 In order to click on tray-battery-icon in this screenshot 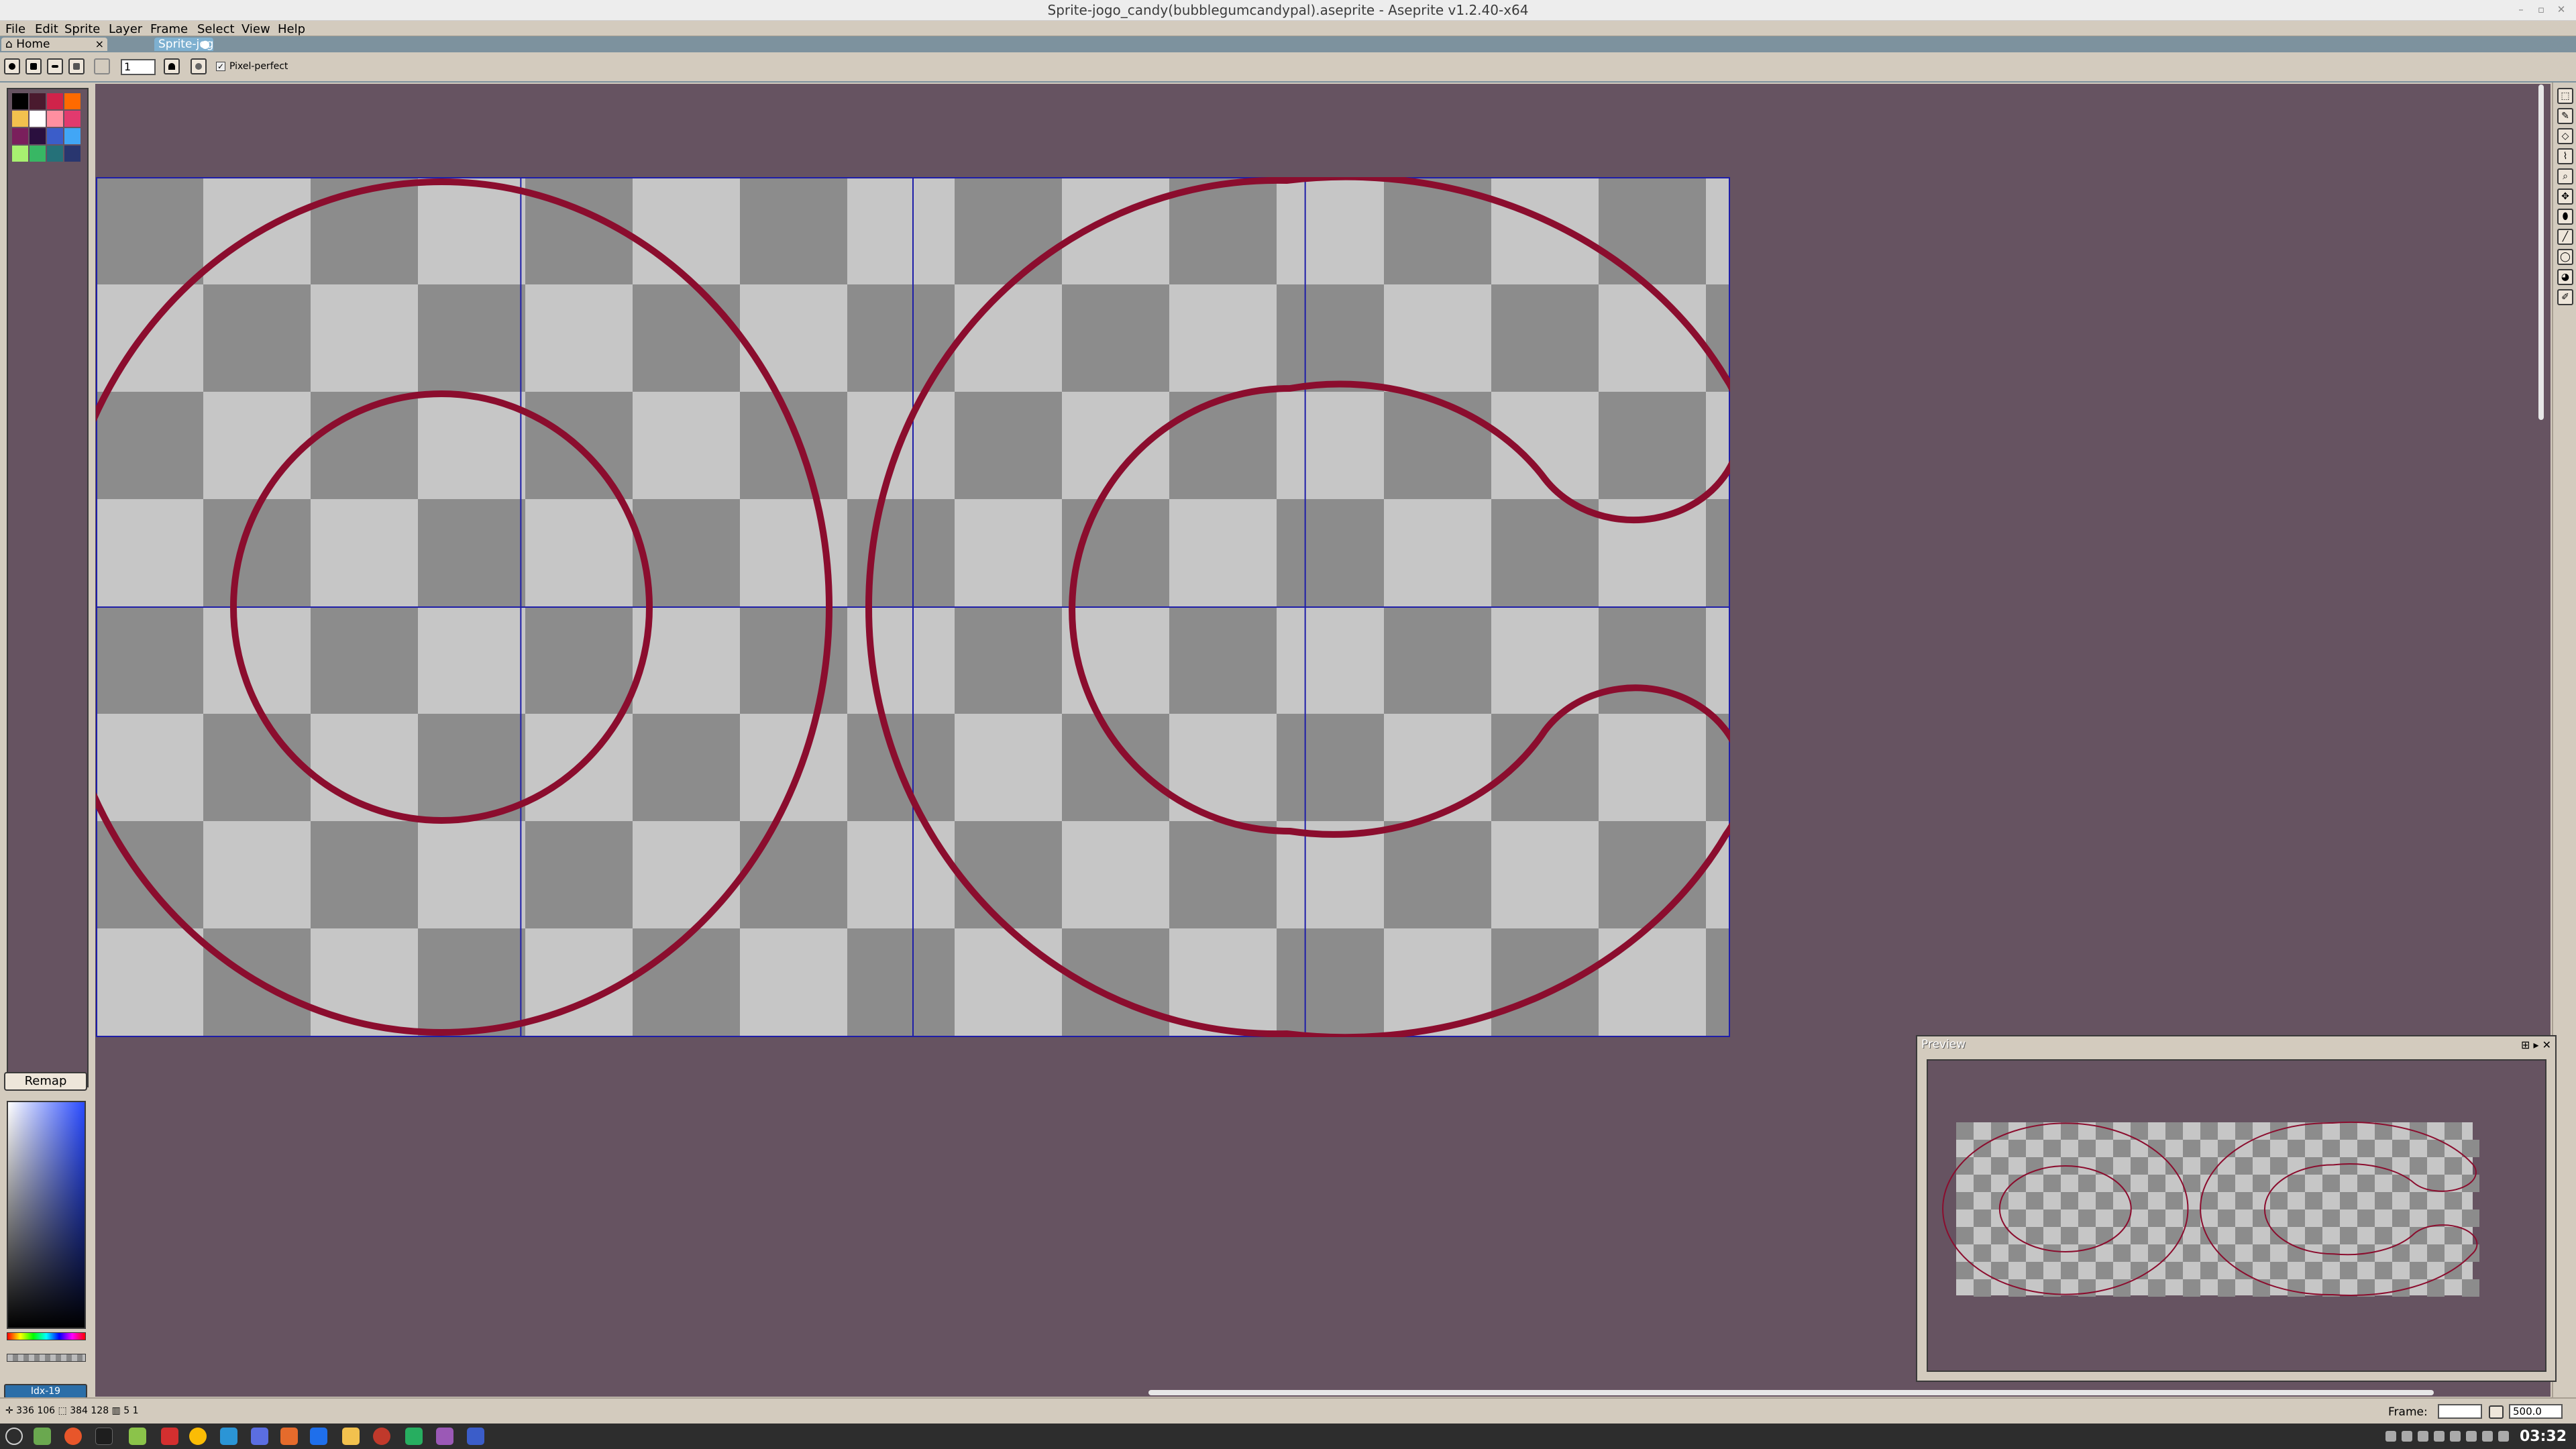, I will do `click(2487, 1436)`.